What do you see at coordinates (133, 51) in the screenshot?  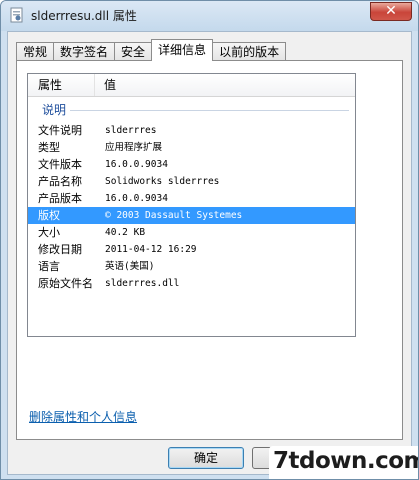 I see `tab-security: 安全` at bounding box center [133, 51].